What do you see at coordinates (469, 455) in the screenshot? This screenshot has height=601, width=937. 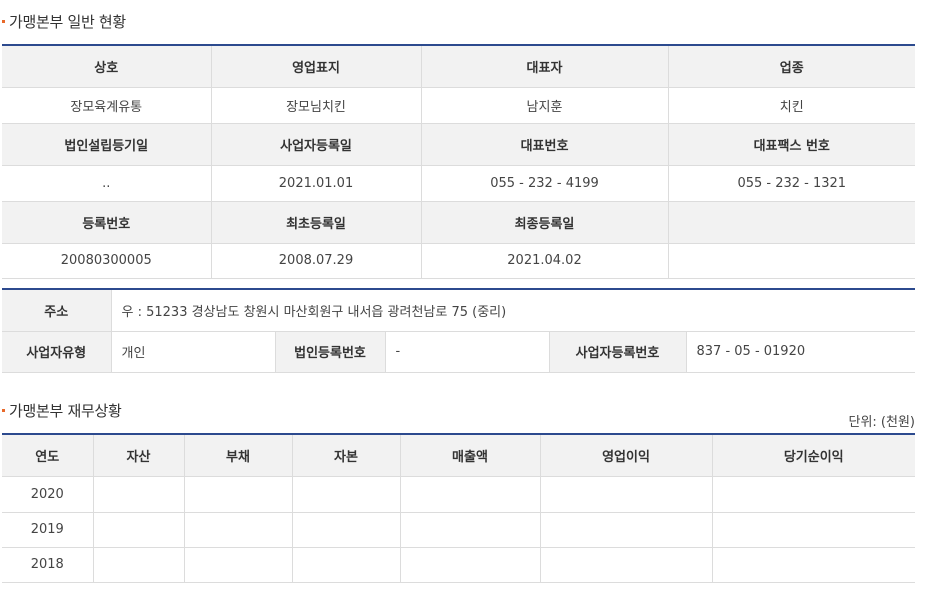 I see `header-cell-revenue: 매출액` at bounding box center [469, 455].